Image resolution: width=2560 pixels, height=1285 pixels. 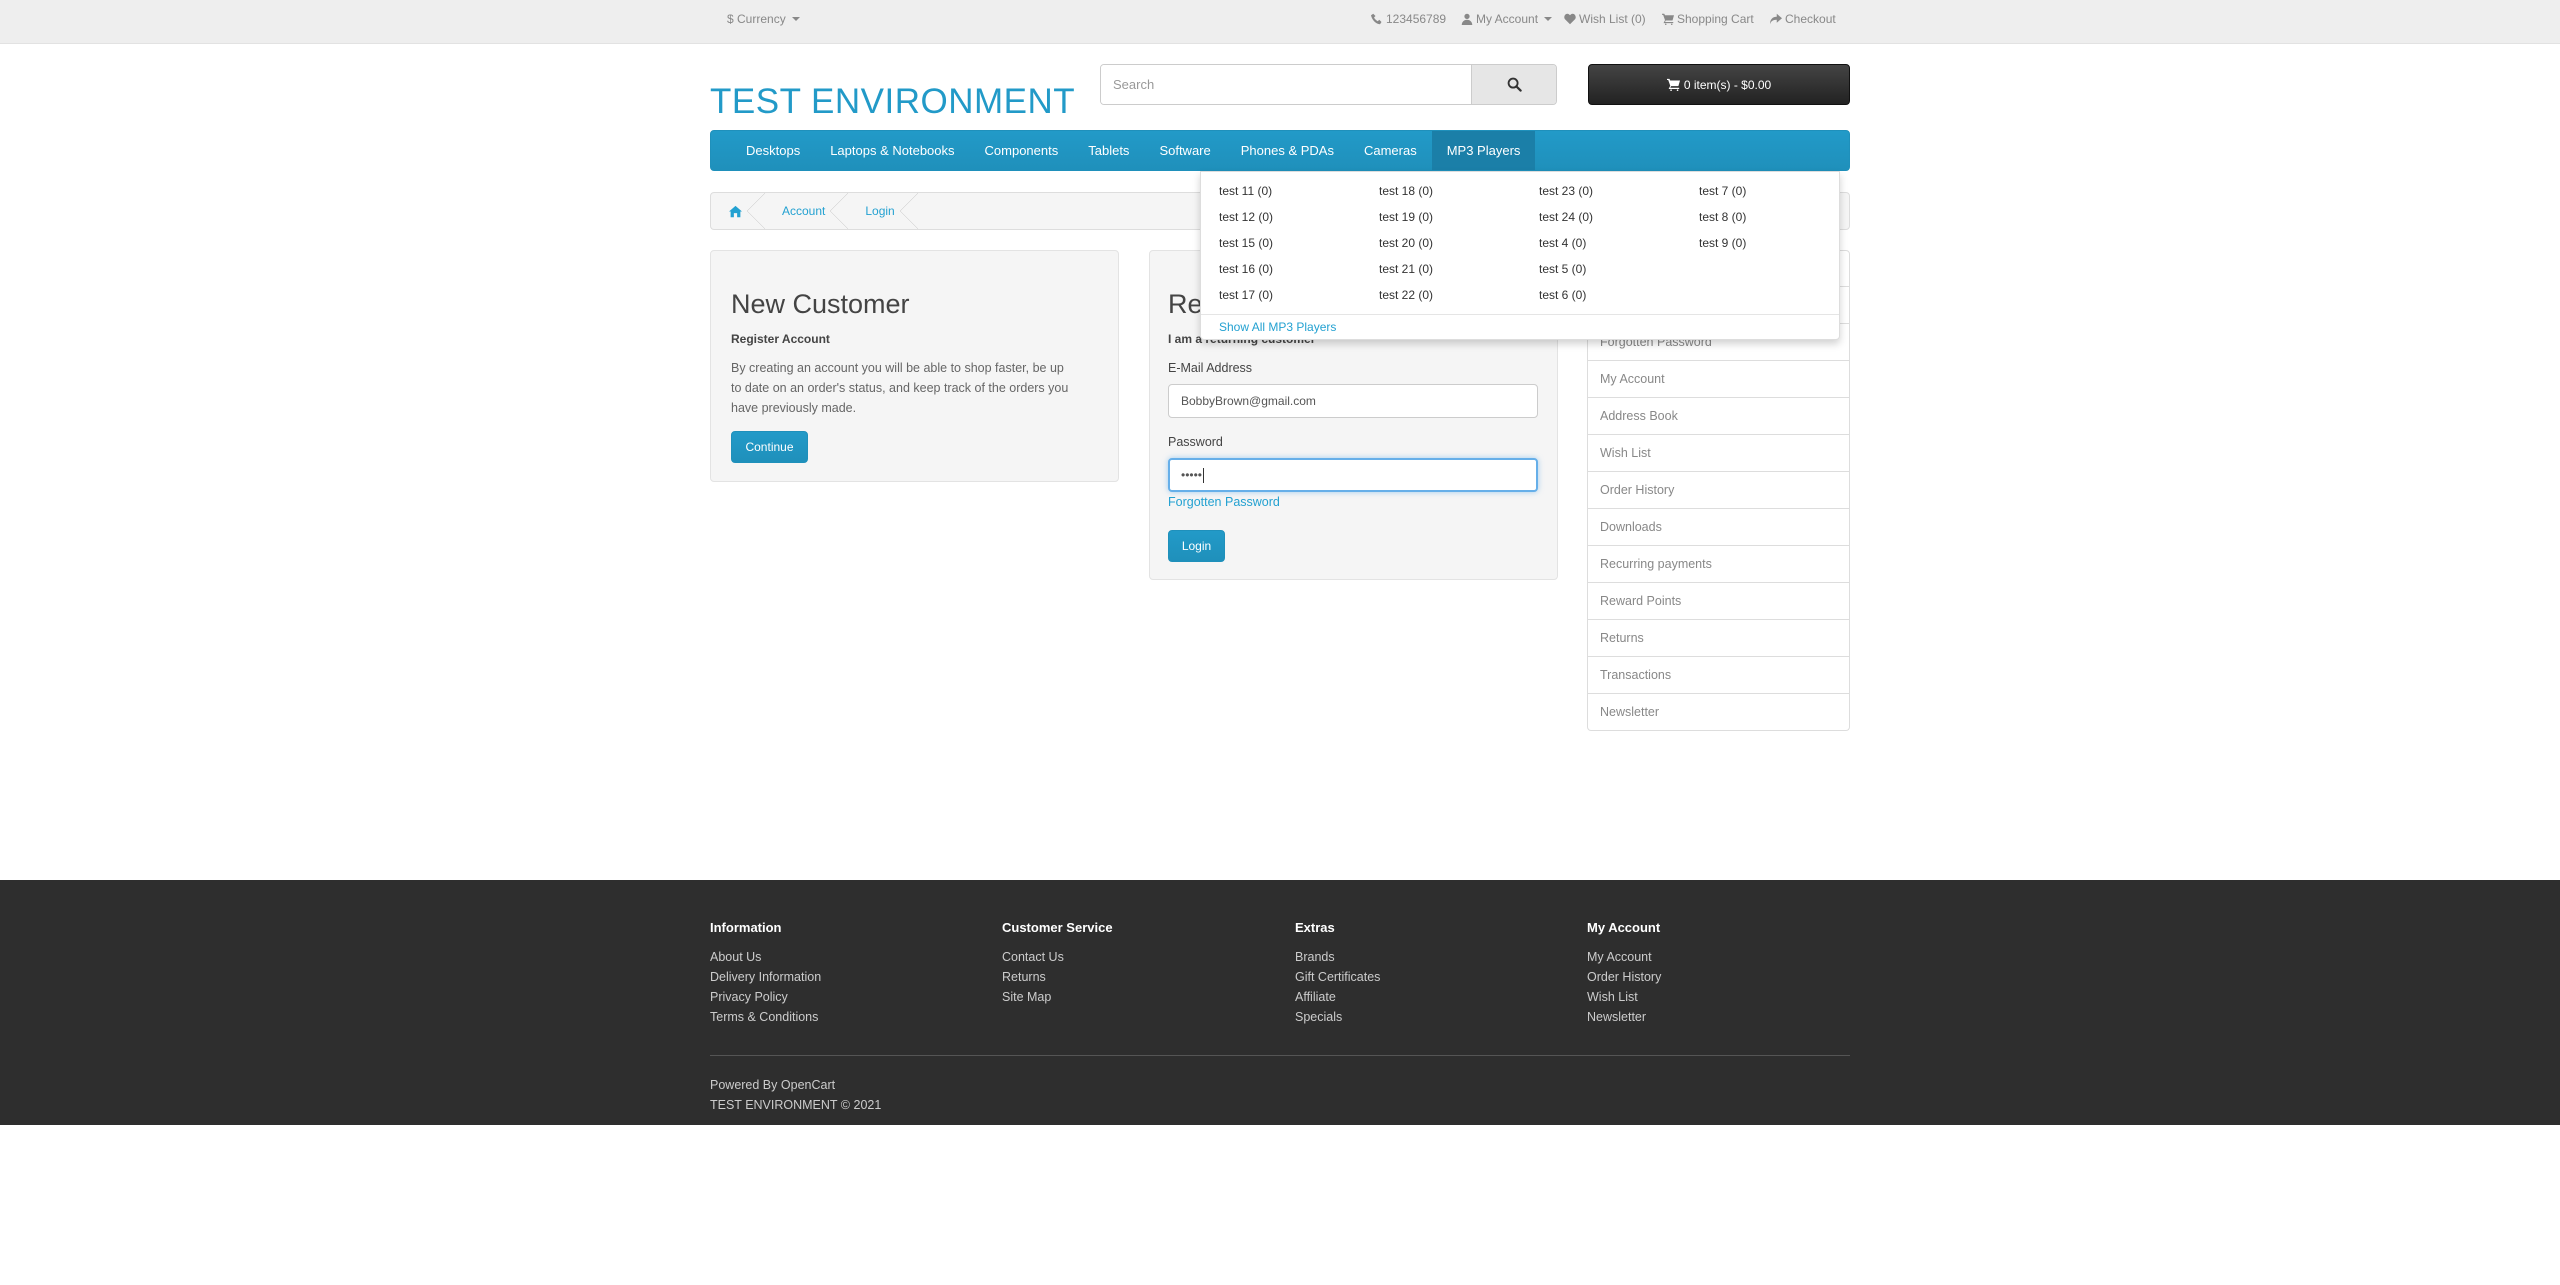 I want to click on email-label: E-Mail Address, so click(x=1210, y=368).